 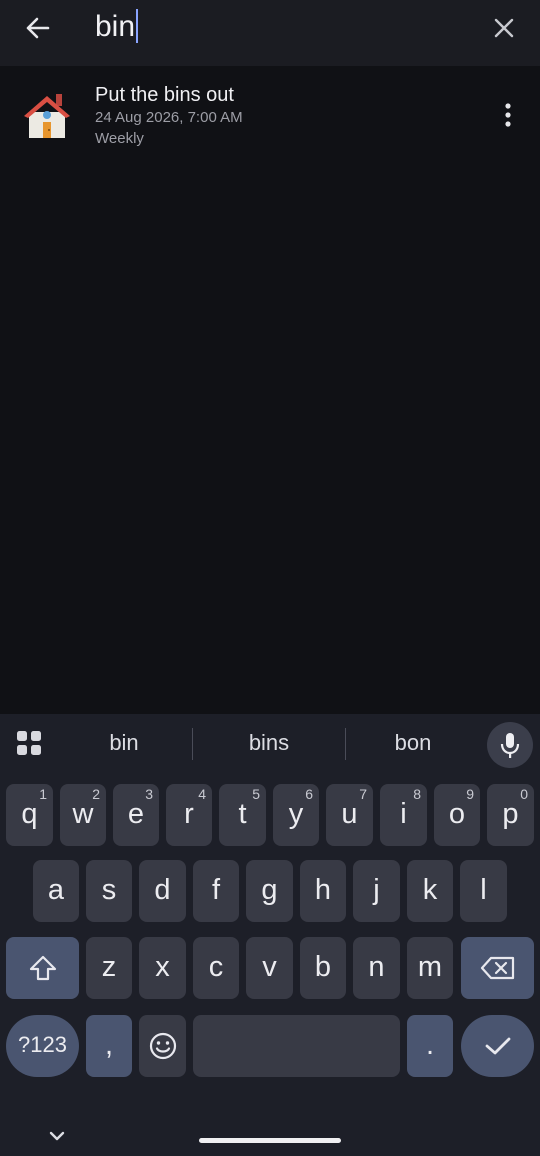 I want to click on backspace-key, so click(x=497, y=968).